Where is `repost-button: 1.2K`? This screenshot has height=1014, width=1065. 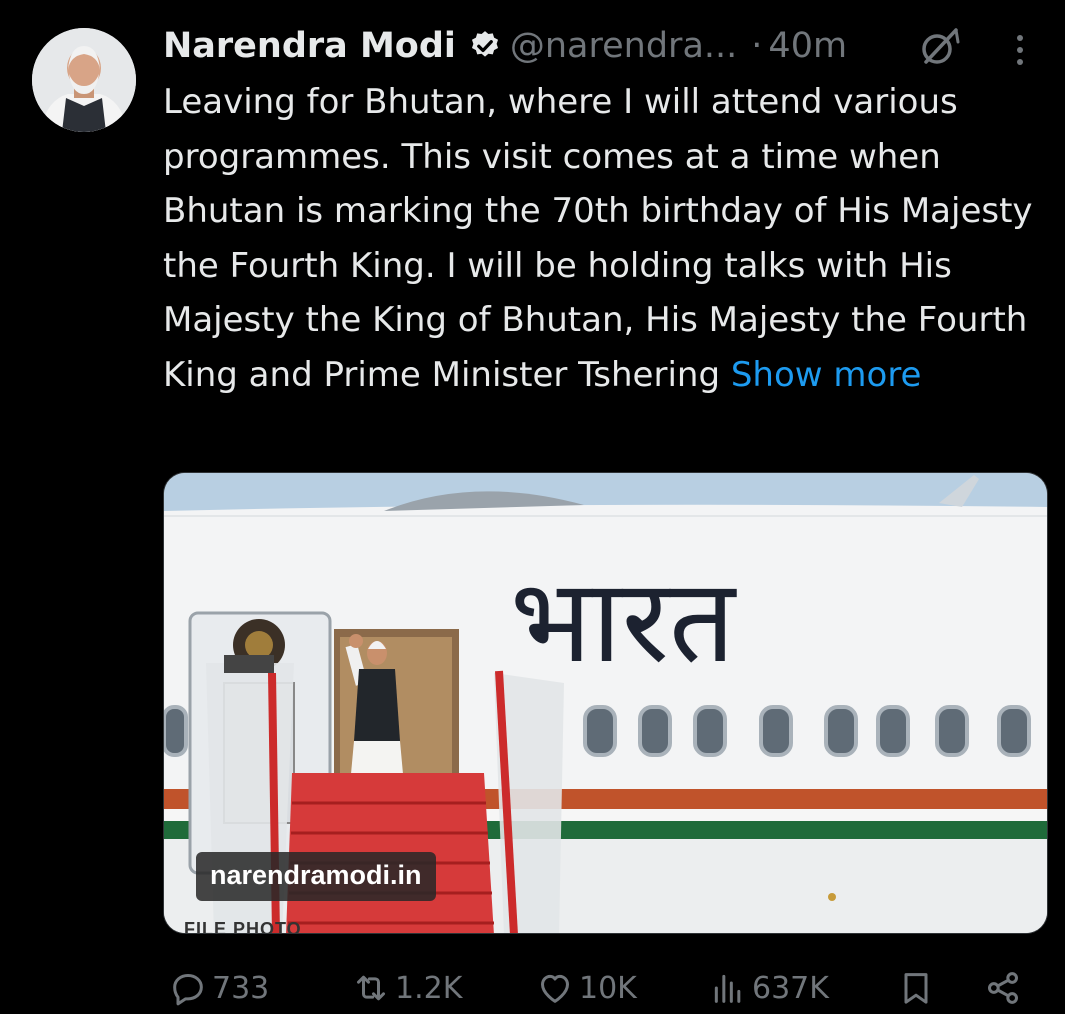
repost-button: 1.2K is located at coordinates (406, 988).